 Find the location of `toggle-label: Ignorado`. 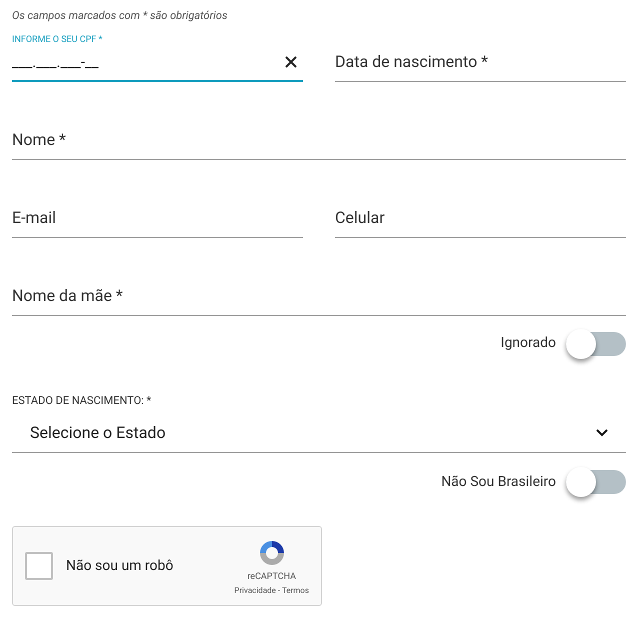

toggle-label: Ignorado is located at coordinates (528, 343).